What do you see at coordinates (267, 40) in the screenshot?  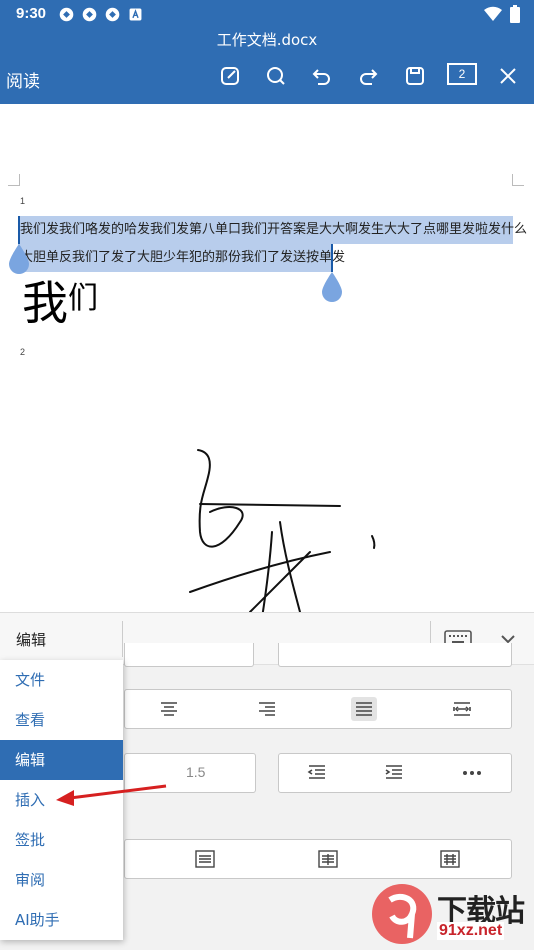 I see `document-title: 工作文档.docx` at bounding box center [267, 40].